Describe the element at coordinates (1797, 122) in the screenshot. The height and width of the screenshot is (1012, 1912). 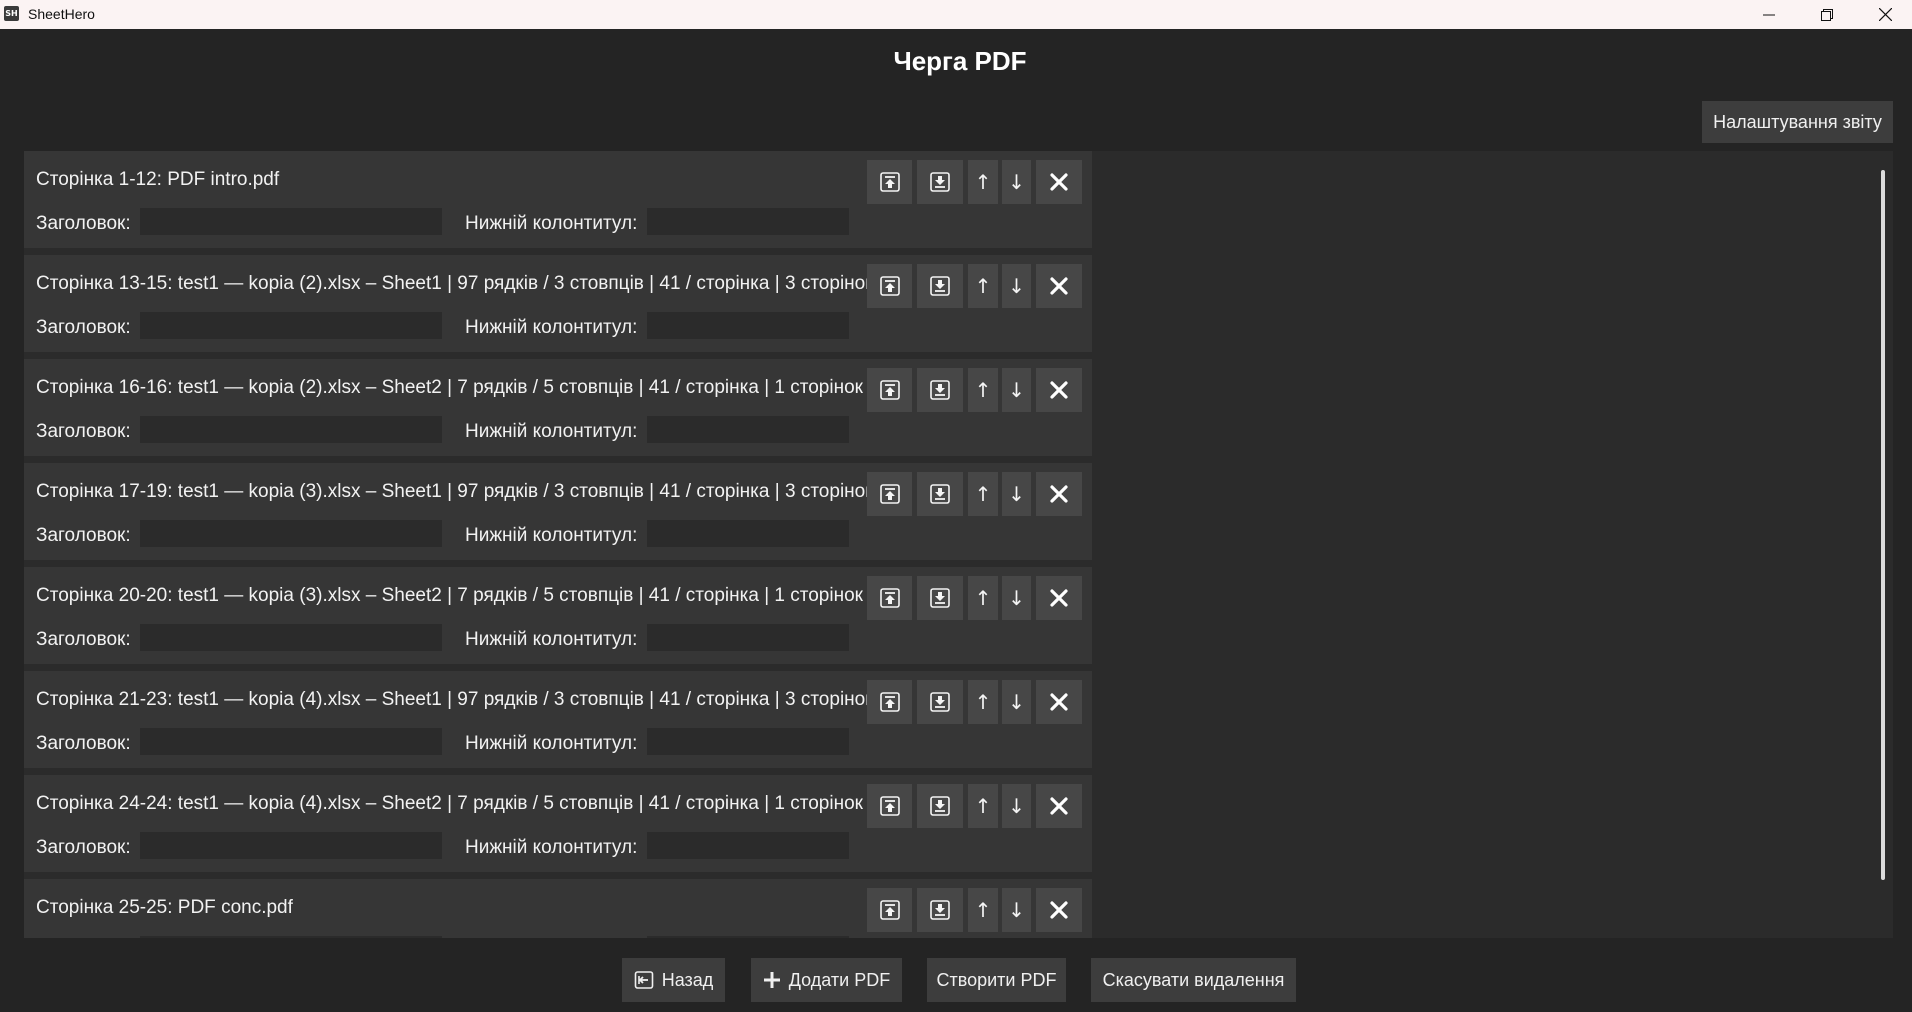
I see `report-settings-button: Налаштування звіту` at that location.